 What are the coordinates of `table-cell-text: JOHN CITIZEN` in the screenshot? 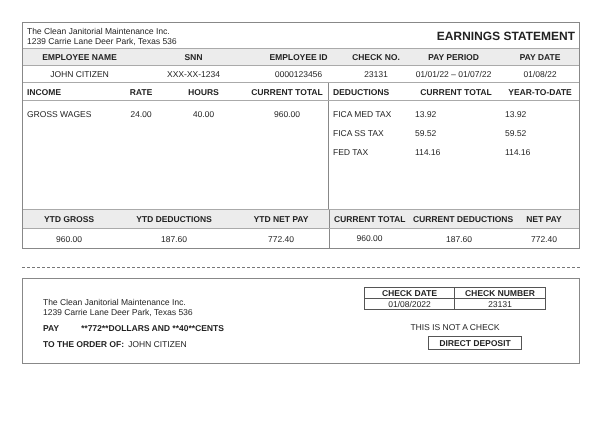 It's located at (79, 74).